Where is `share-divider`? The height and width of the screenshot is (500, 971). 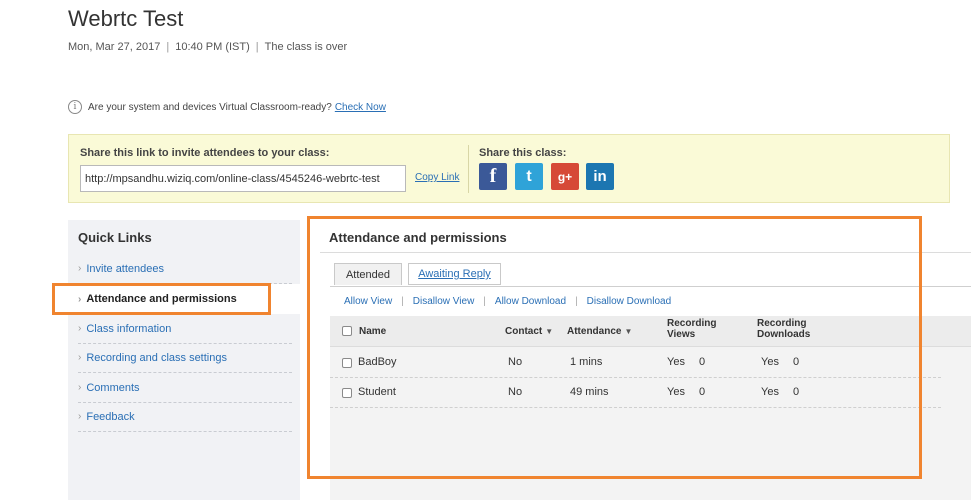
share-divider is located at coordinates (468, 169).